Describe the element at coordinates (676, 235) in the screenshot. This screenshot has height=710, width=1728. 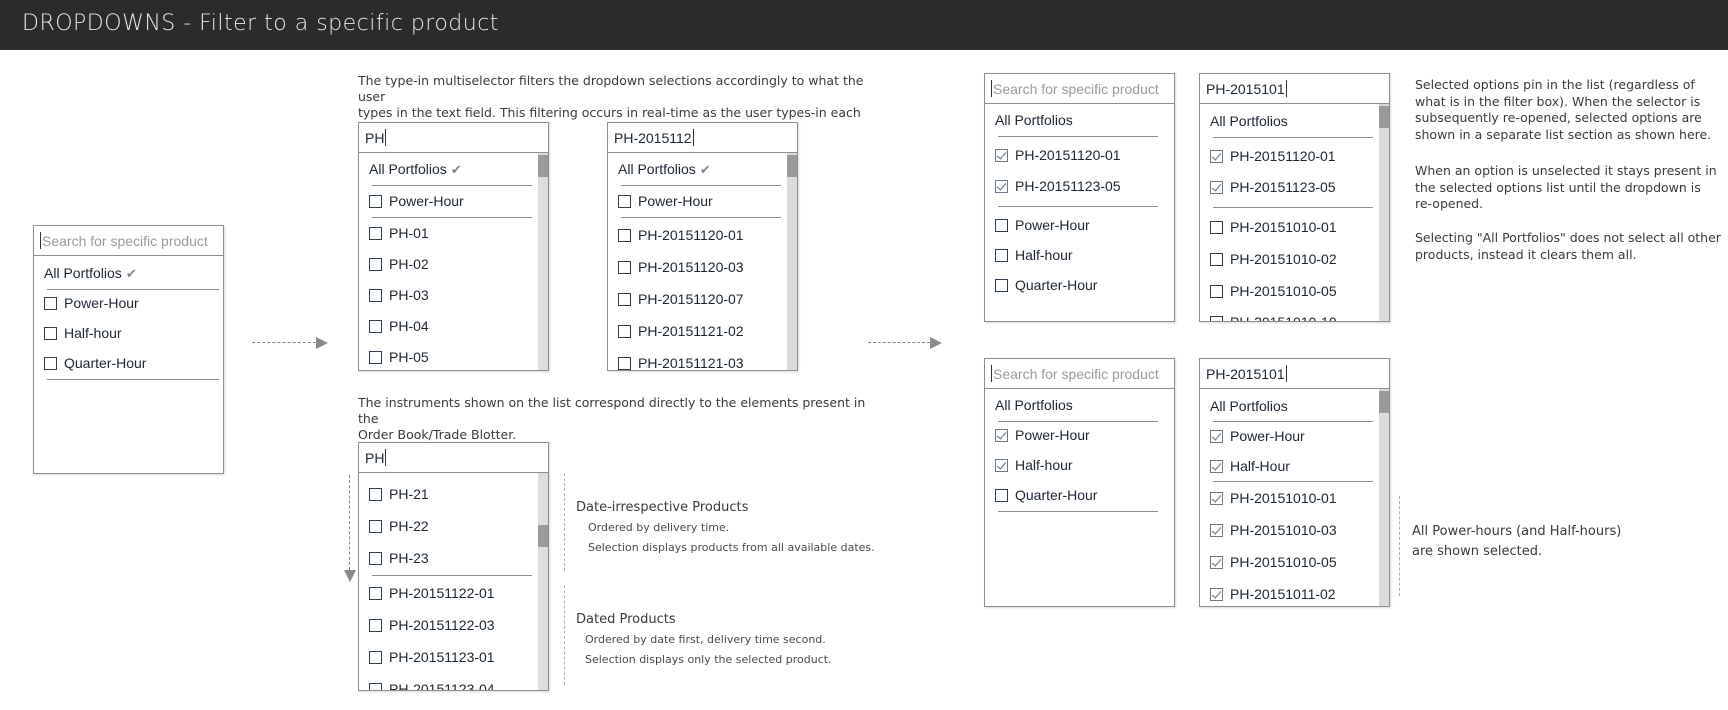
I see `option-item: PH-20151120-01` at that location.